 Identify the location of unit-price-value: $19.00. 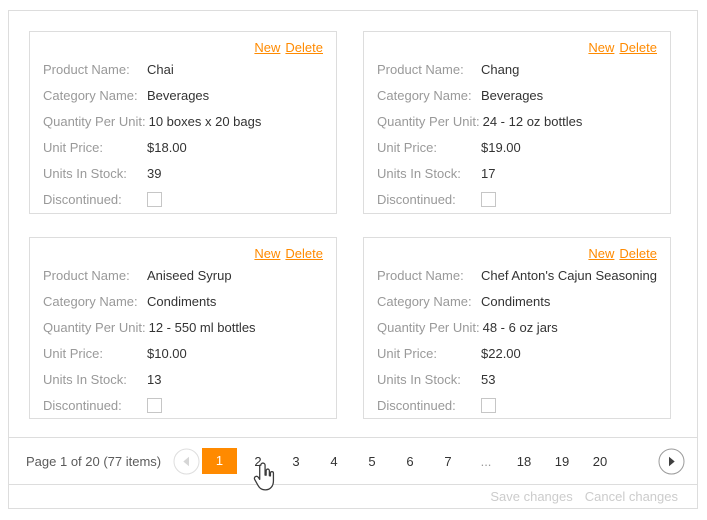
(501, 147).